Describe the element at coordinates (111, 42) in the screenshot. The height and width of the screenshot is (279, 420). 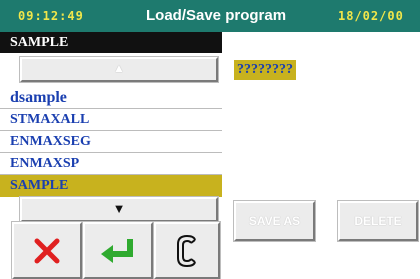
I see `current-file-label: SAMPLE` at that location.